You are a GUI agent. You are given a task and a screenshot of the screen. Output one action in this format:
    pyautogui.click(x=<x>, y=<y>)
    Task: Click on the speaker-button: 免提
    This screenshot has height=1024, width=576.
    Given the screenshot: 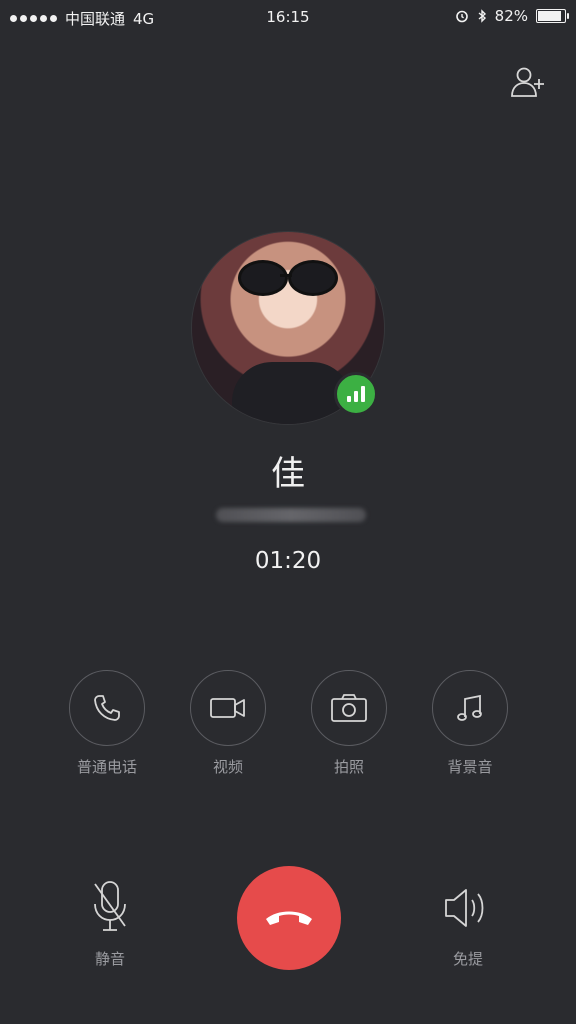 What is the action you would take?
    pyautogui.click(x=468, y=923)
    